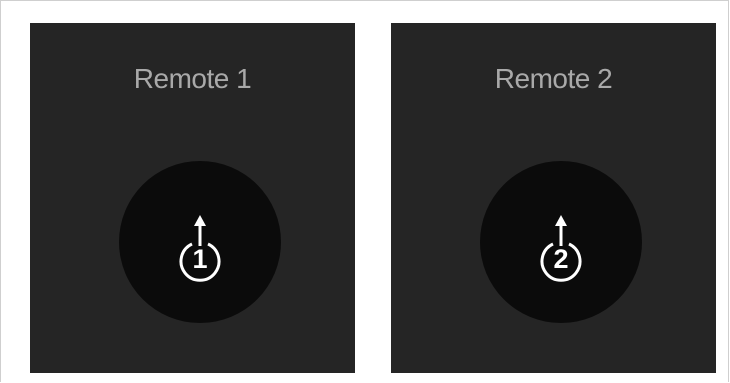 The width and height of the screenshot is (730, 383). What do you see at coordinates (200, 259) in the screenshot?
I see `remote-number: 1` at bounding box center [200, 259].